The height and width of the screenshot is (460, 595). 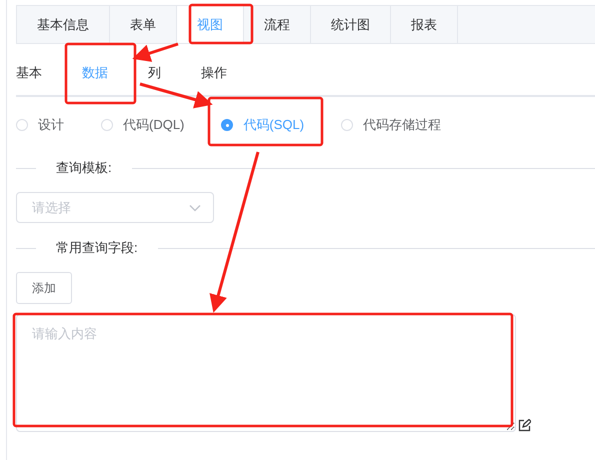 I want to click on annotation-arrow, so click(x=155, y=52).